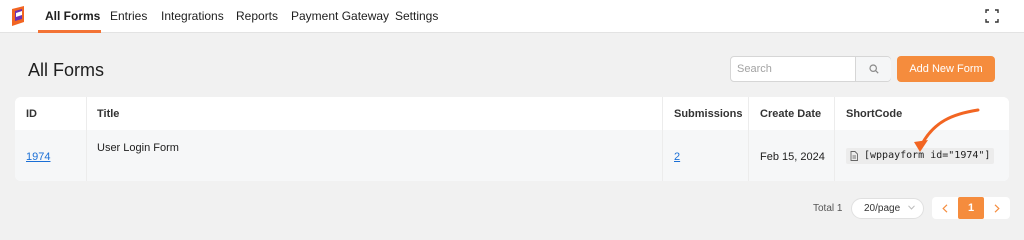  Describe the element at coordinates (340, 16) in the screenshot. I see `nav-payment-gateway: Payment Gateway` at that location.